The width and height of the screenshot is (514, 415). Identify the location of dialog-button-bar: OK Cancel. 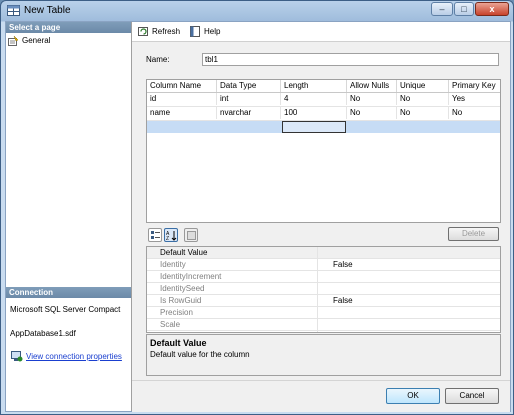
(321, 396).